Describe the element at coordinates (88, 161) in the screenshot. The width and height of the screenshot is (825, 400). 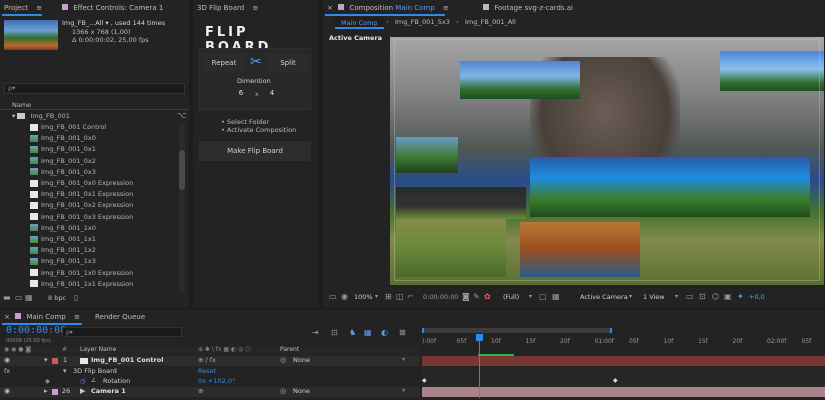
I see `project-item: Img_FB_001_0x2` at that location.